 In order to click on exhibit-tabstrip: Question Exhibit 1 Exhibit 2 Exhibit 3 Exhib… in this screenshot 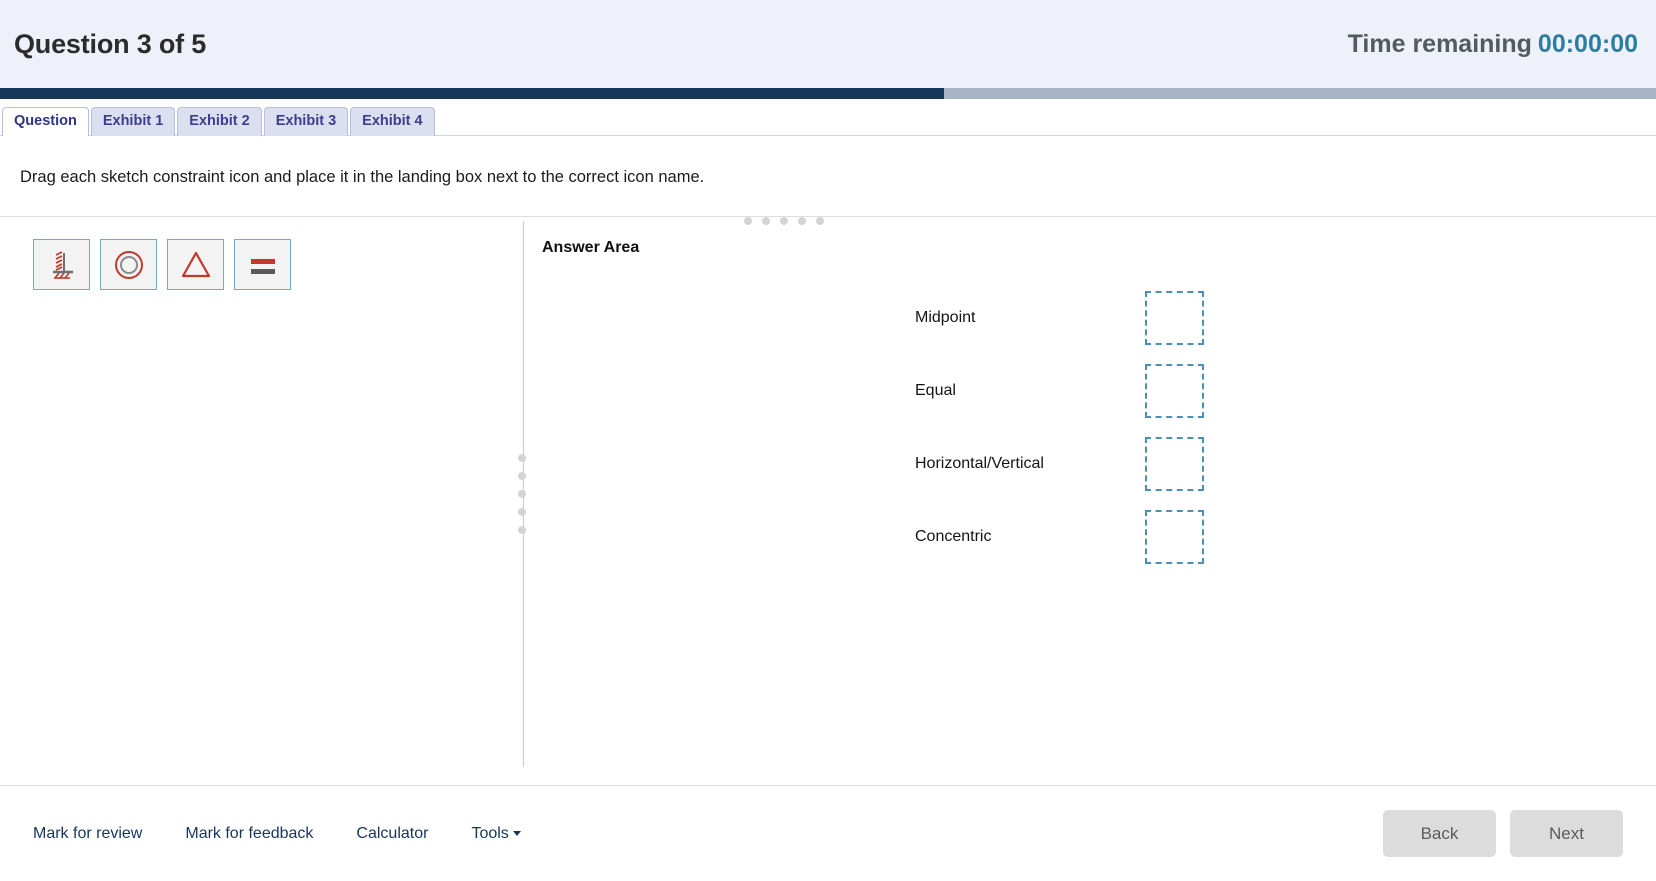, I will do `click(828, 117)`.